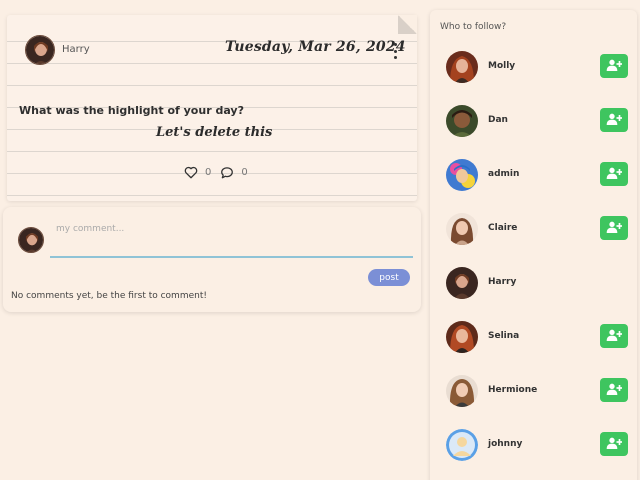 The image size is (640, 480). Describe the element at coordinates (244, 172) in the screenshot. I see `comment-count: 0` at that location.